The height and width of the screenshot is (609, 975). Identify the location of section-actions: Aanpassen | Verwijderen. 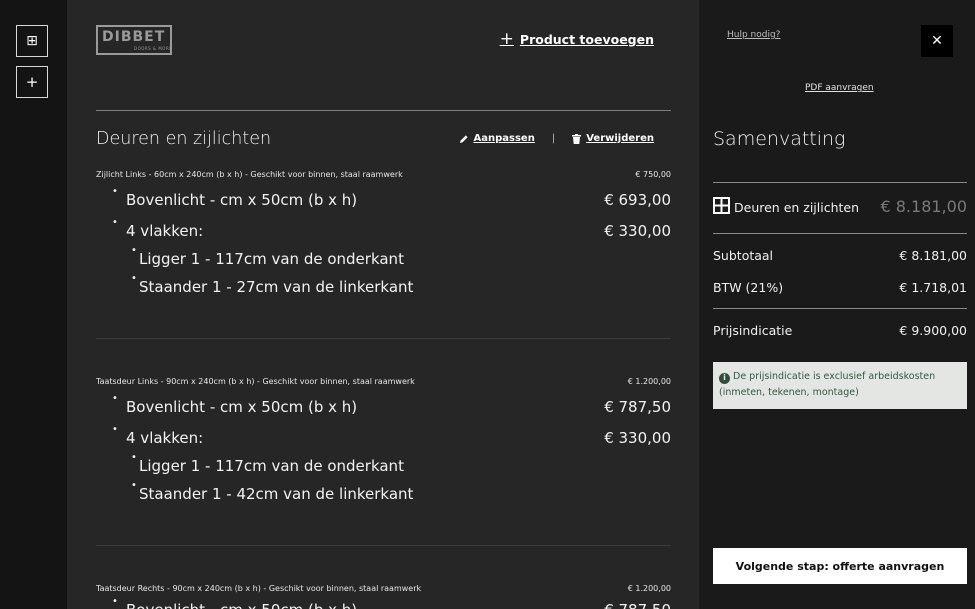
(556, 138).